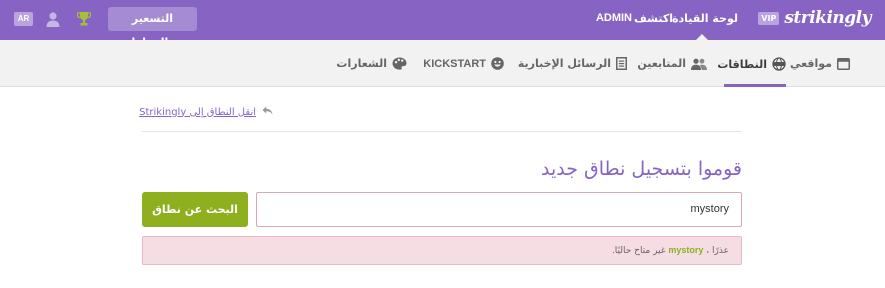 This screenshot has width=885, height=288. What do you see at coordinates (195, 209) in the screenshot?
I see `search-domain-button: البحث عن نطاق` at bounding box center [195, 209].